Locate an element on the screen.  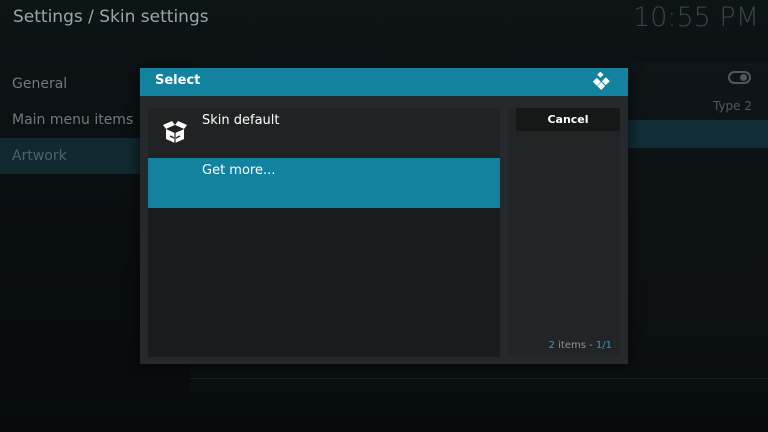
clock: 10:55 PM is located at coordinates (696, 17).